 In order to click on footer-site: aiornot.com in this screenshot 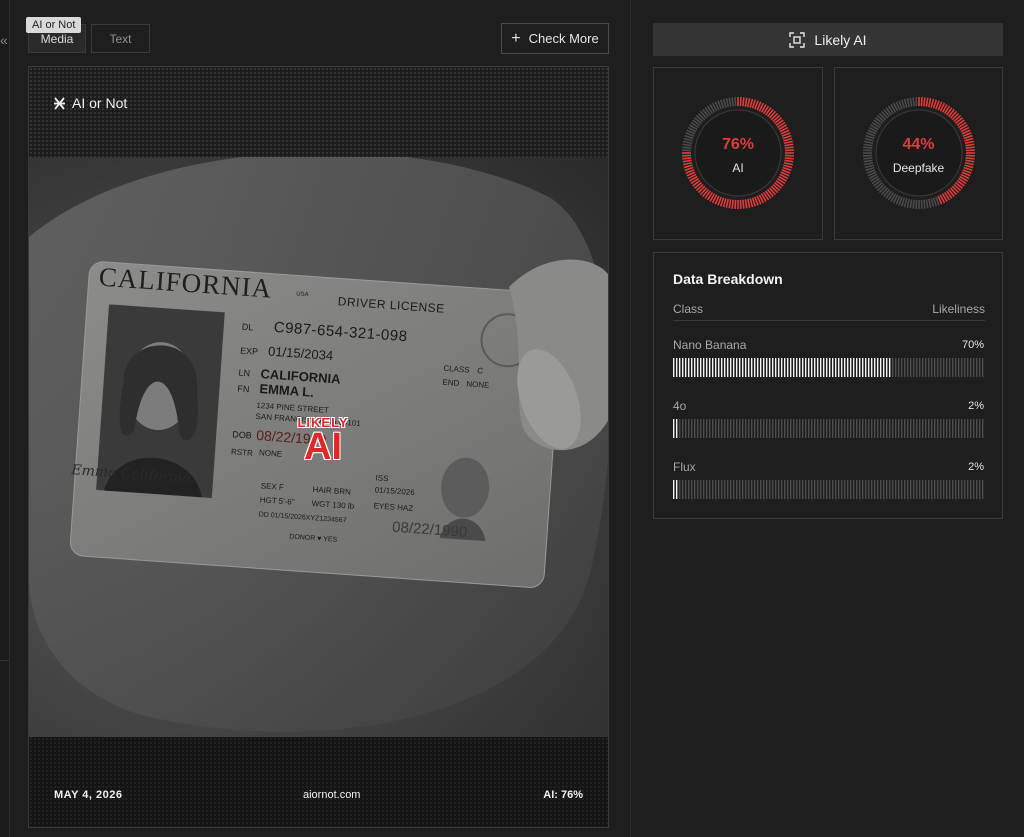, I will do `click(331, 795)`.